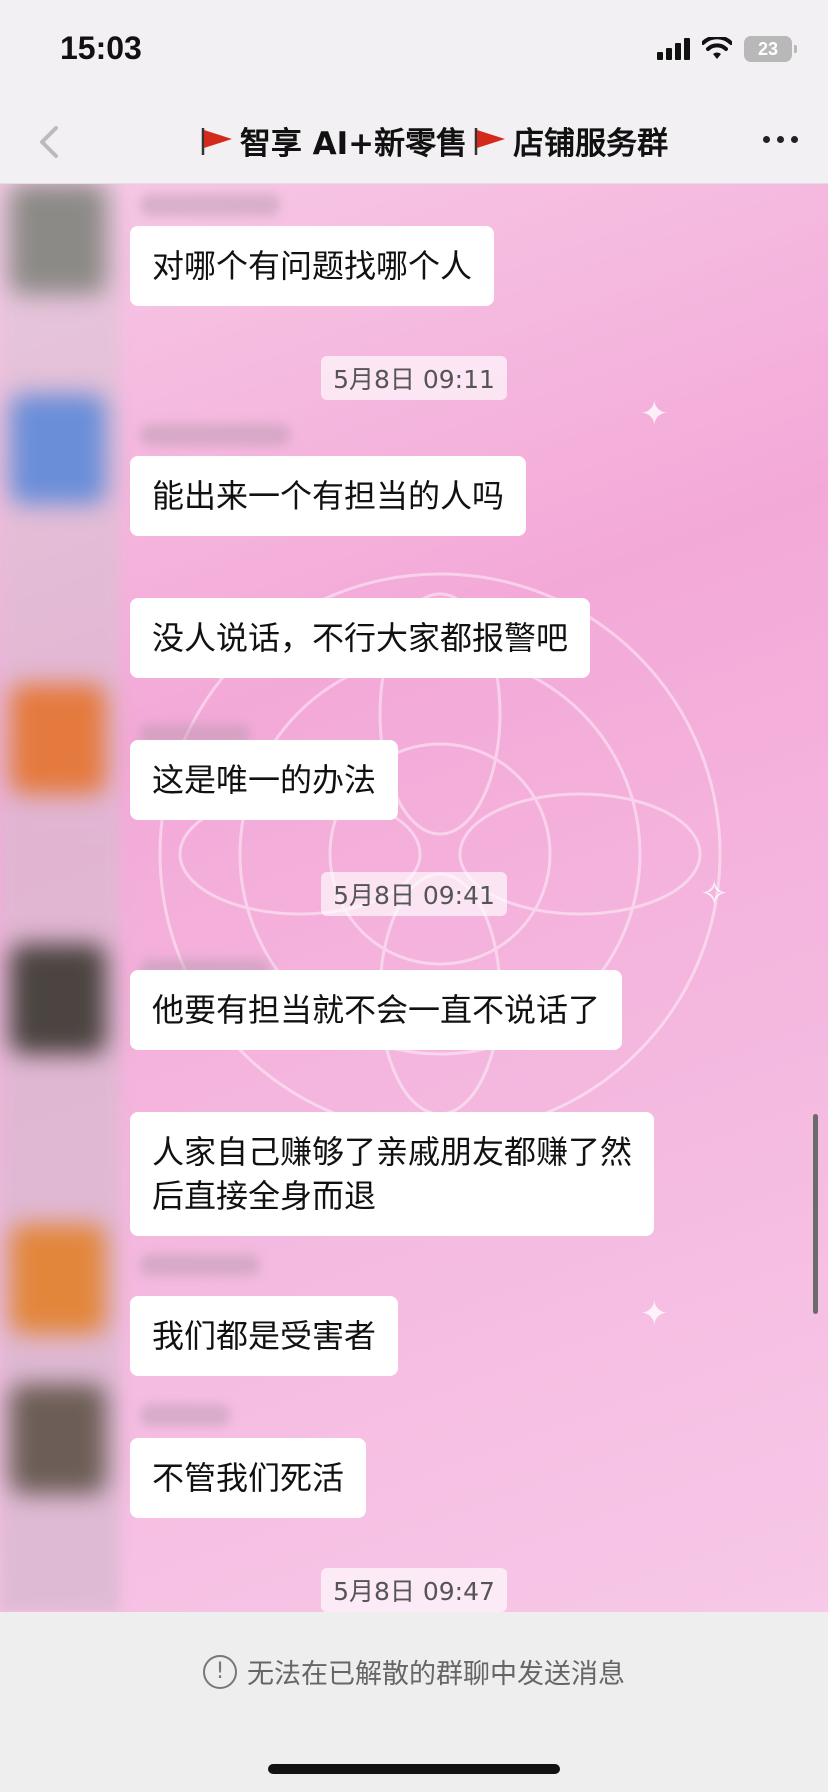  Describe the element at coordinates (414, 50) in the screenshot. I see `status-bar: 15:03 23` at that location.